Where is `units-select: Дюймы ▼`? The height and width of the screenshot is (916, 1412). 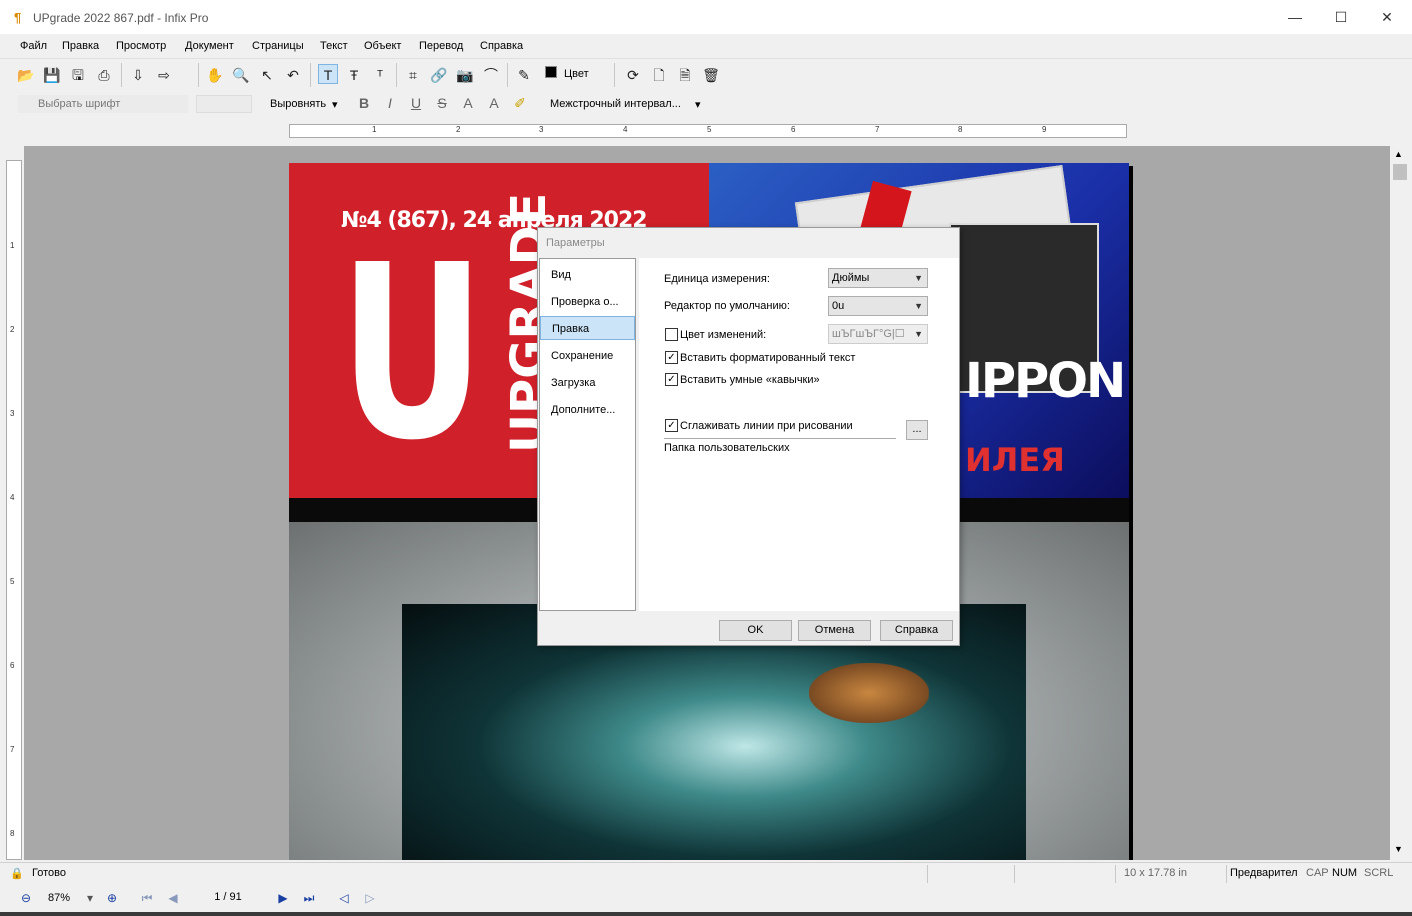 units-select: Дюймы ▼ is located at coordinates (878, 278).